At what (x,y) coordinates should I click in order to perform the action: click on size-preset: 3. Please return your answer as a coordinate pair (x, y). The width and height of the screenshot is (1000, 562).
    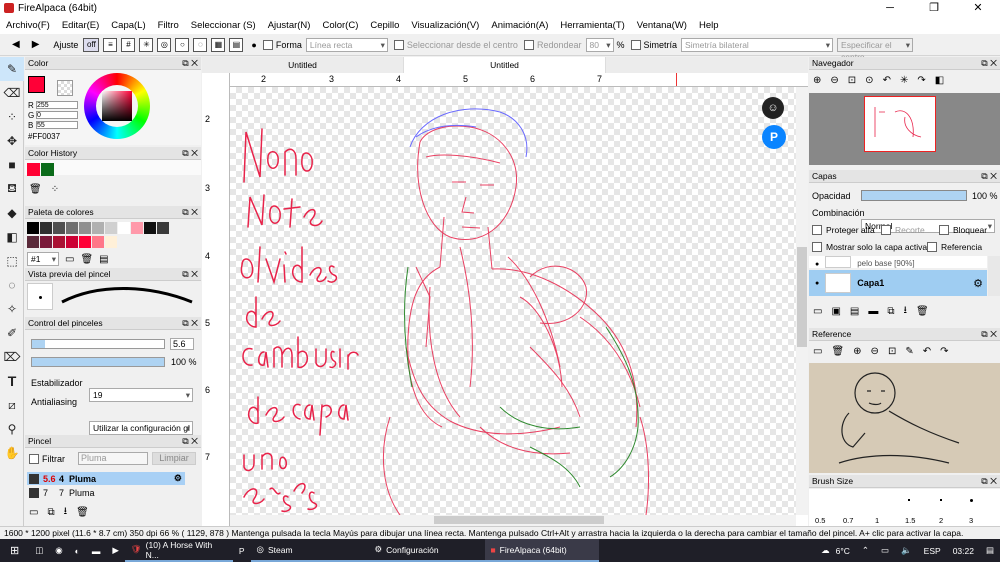
    Looking at the image, I should click on (972, 507).